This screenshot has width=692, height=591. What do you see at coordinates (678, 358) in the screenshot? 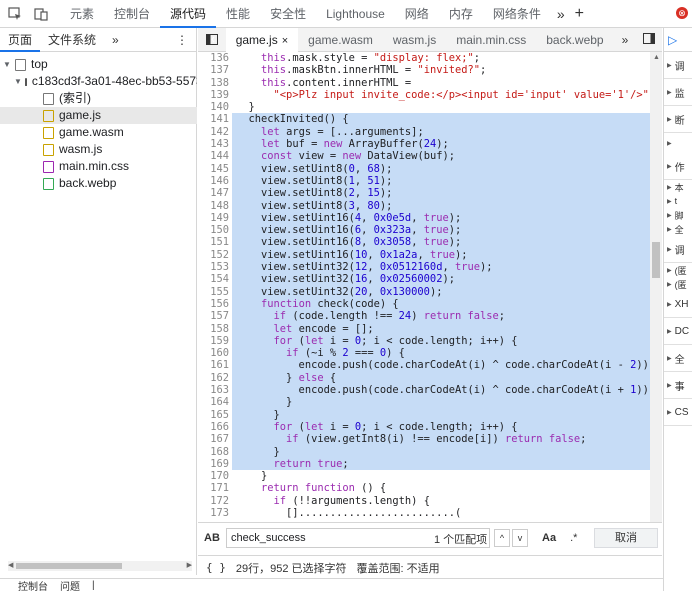
I see `debugger-section: ▶ 全` at bounding box center [678, 358].